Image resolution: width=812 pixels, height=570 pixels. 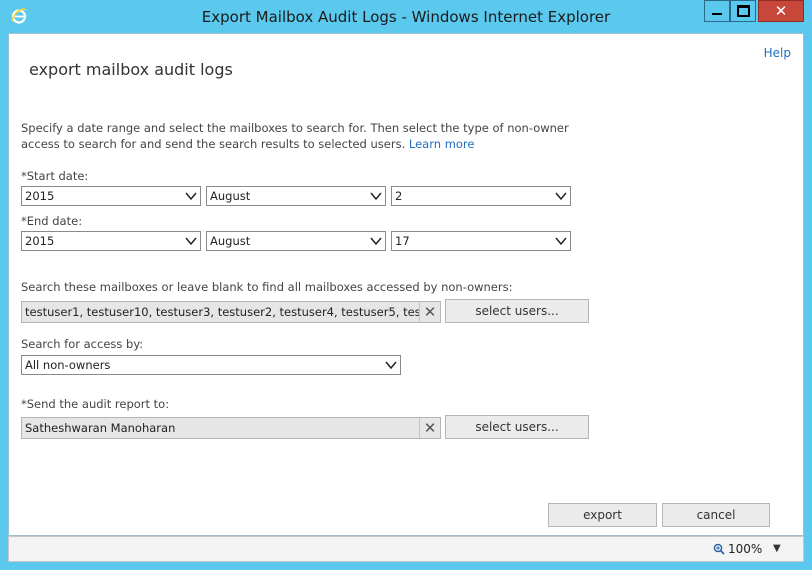 I want to click on end-year-value: 2015, so click(x=40, y=241).